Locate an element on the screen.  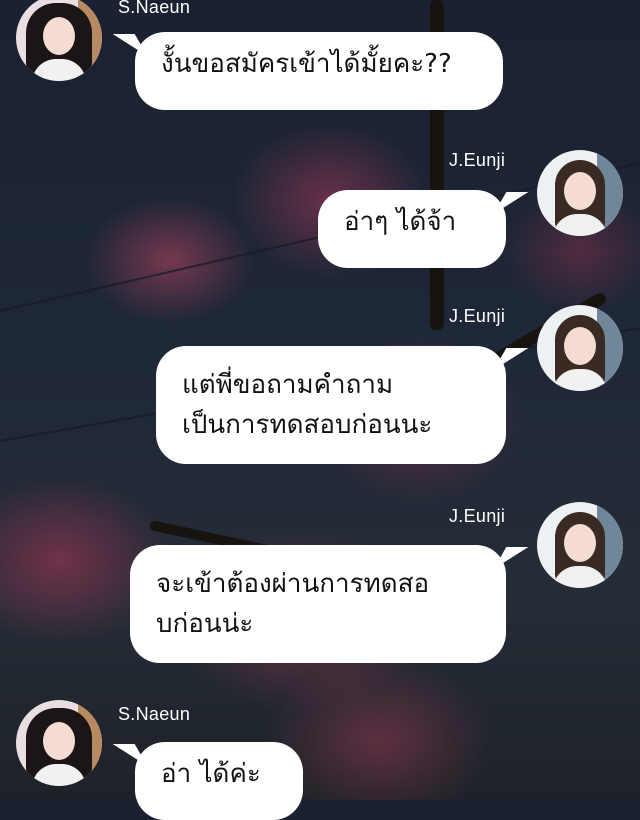
message-text: อ่า ได้ค่ะ is located at coordinates (211, 774).